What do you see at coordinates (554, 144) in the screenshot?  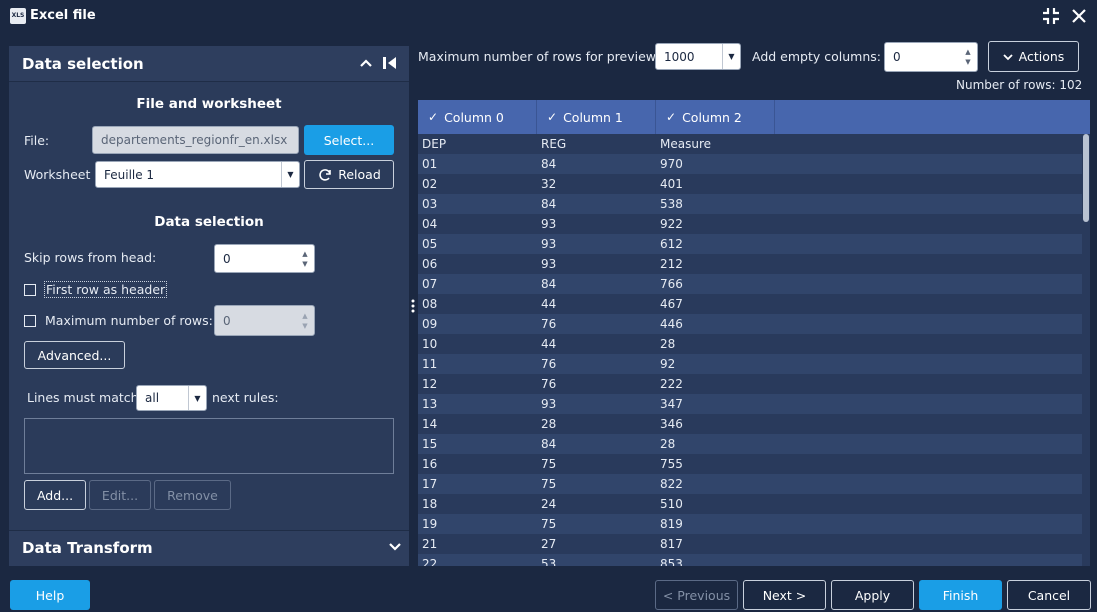 I see `table-cell: REG` at bounding box center [554, 144].